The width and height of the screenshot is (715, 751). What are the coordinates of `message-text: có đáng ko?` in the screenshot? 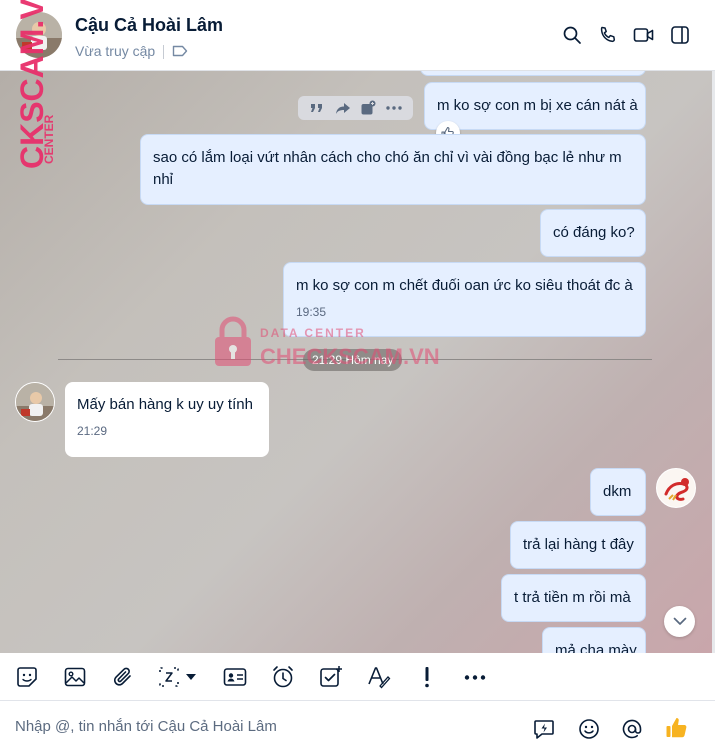 It's located at (594, 232).